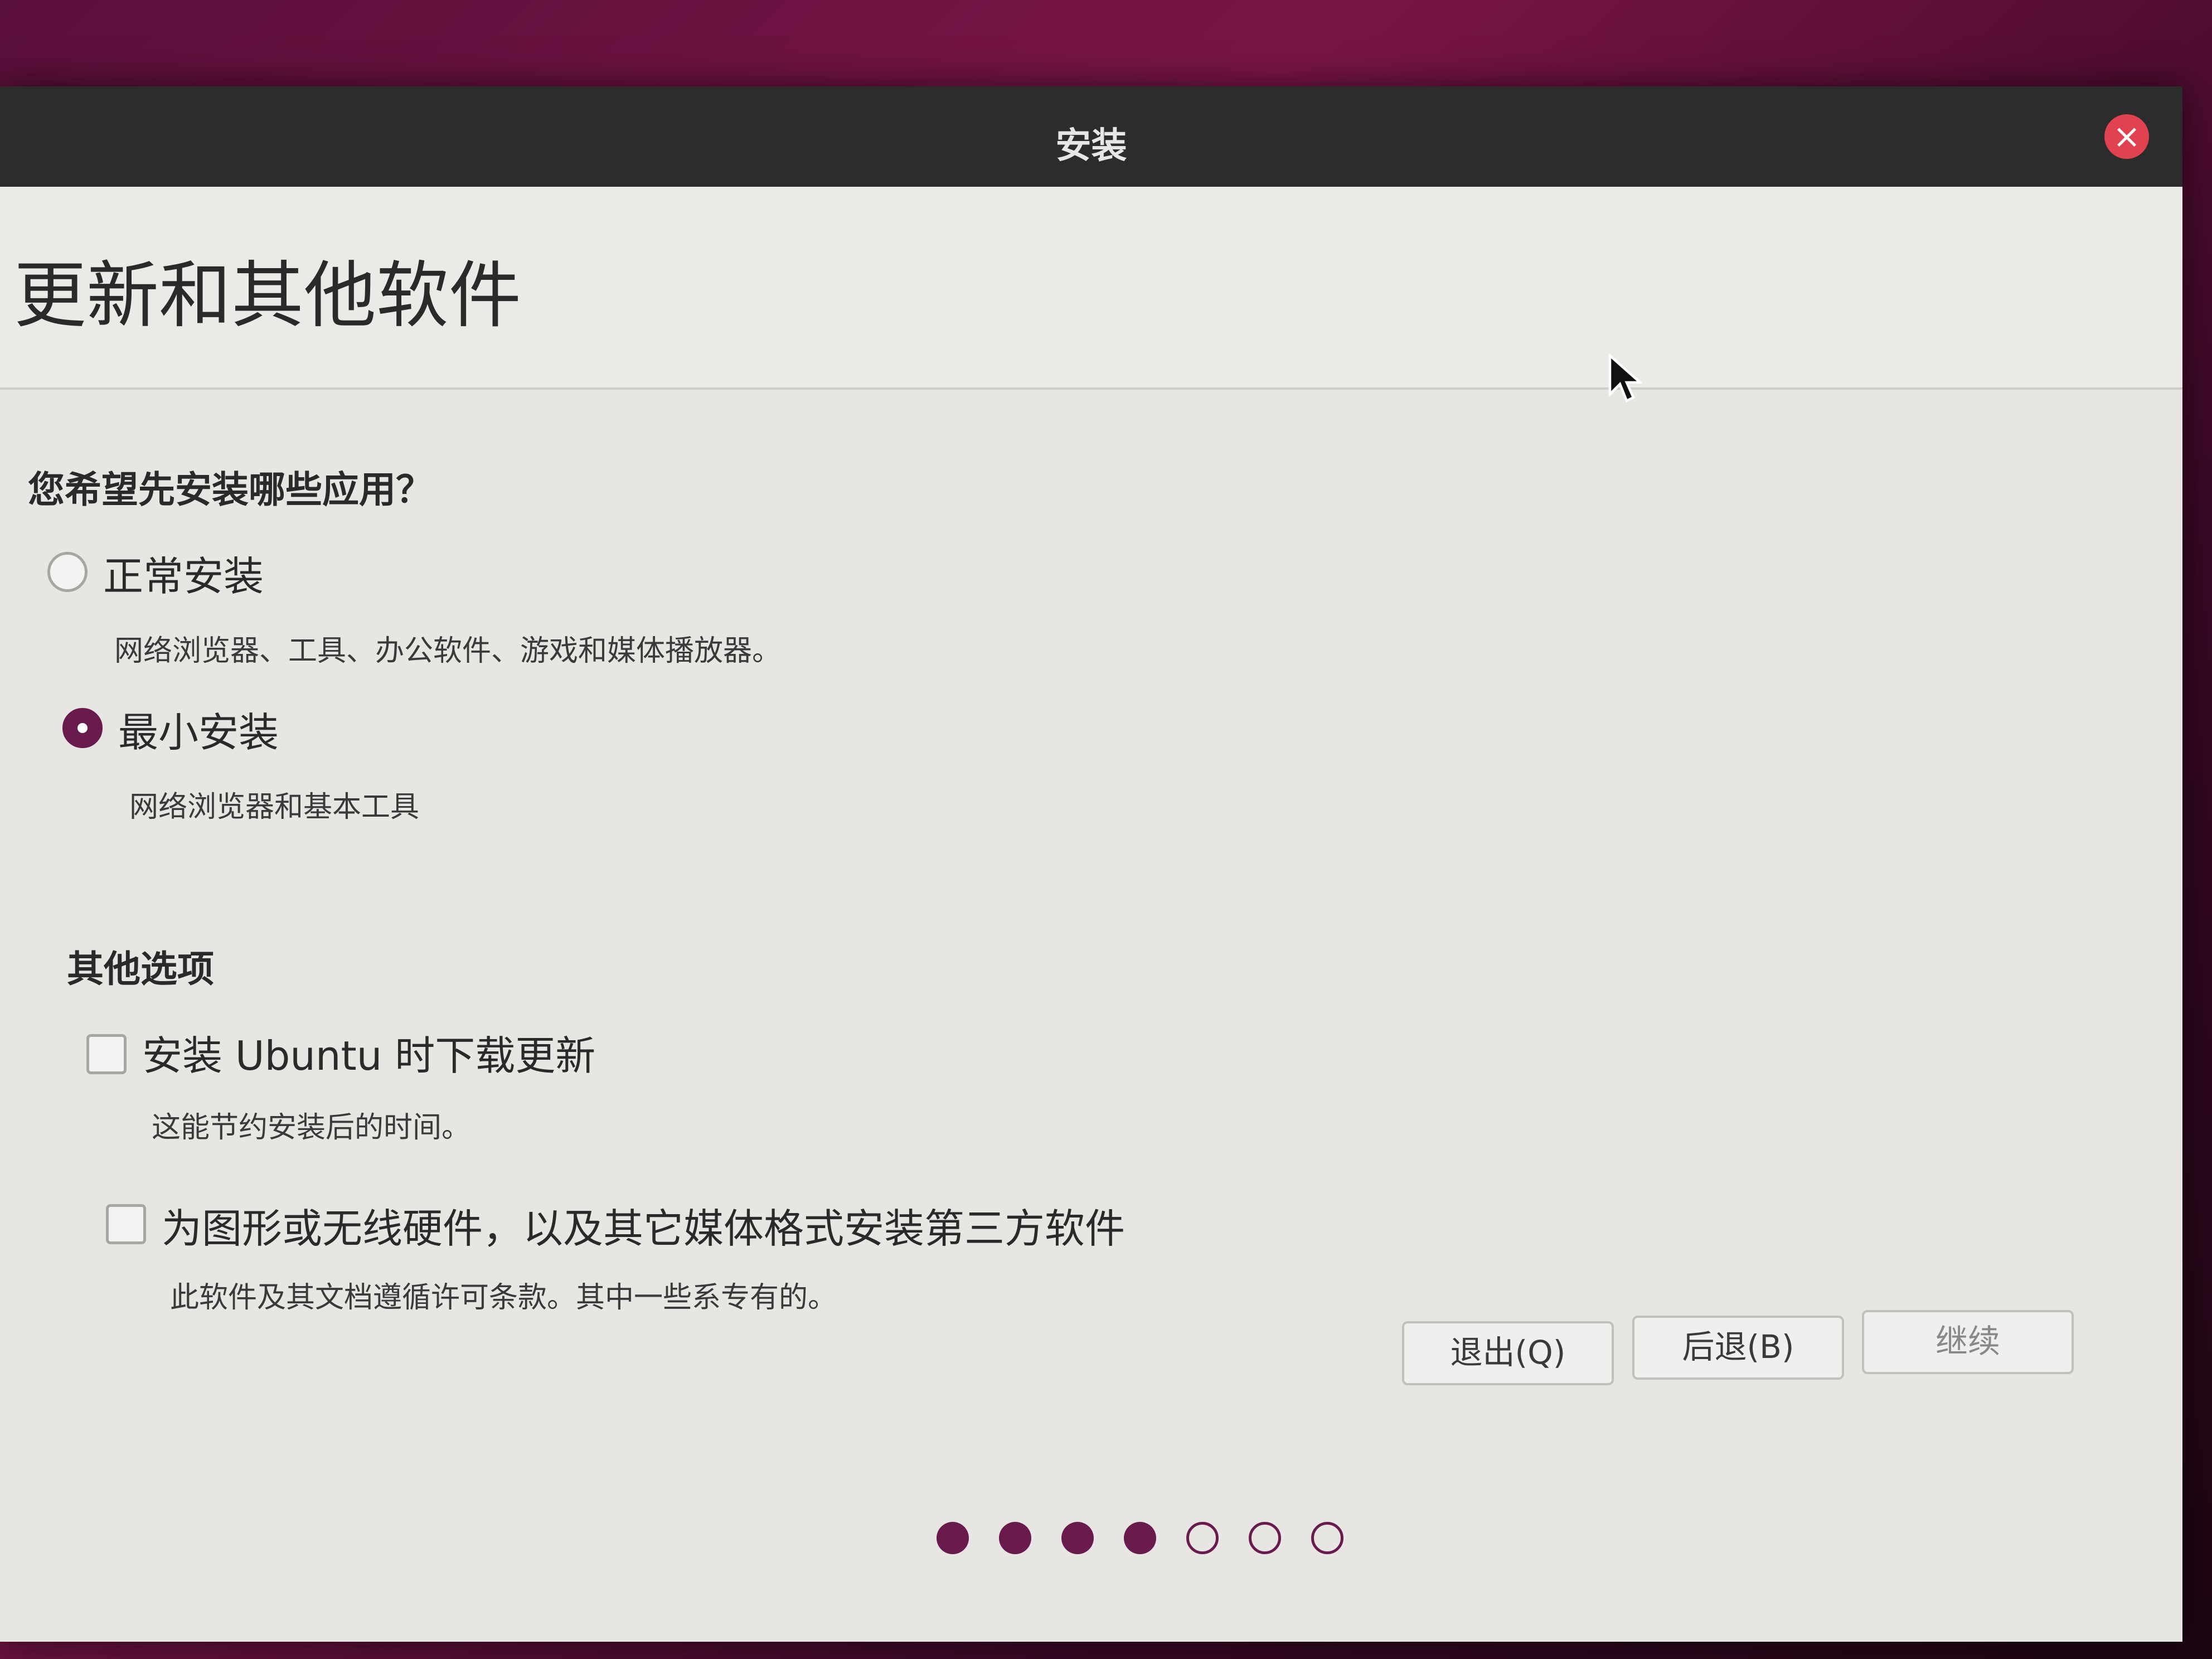 The height and width of the screenshot is (1659, 2212). What do you see at coordinates (1738, 1348) in the screenshot?
I see `back-button: 后退(B)` at bounding box center [1738, 1348].